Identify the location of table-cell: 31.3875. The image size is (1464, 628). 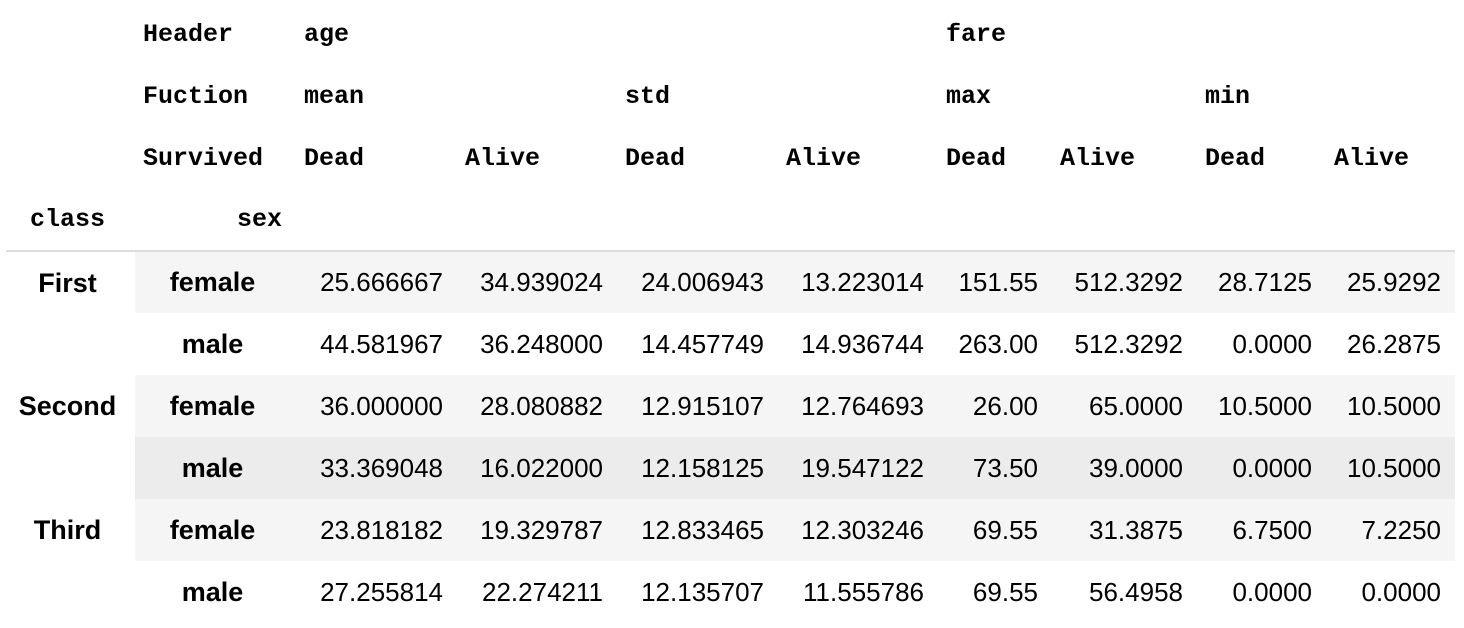
(1124, 530).